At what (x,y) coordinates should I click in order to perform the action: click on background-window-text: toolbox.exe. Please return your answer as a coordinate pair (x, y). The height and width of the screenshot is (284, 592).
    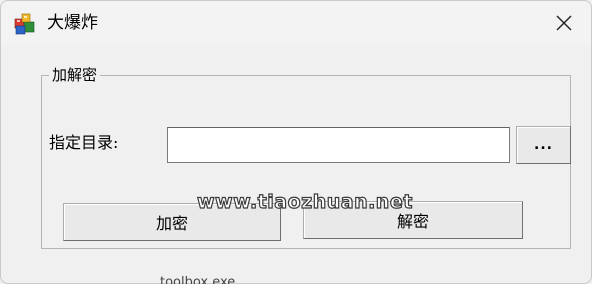
    Looking at the image, I should click on (198, 280).